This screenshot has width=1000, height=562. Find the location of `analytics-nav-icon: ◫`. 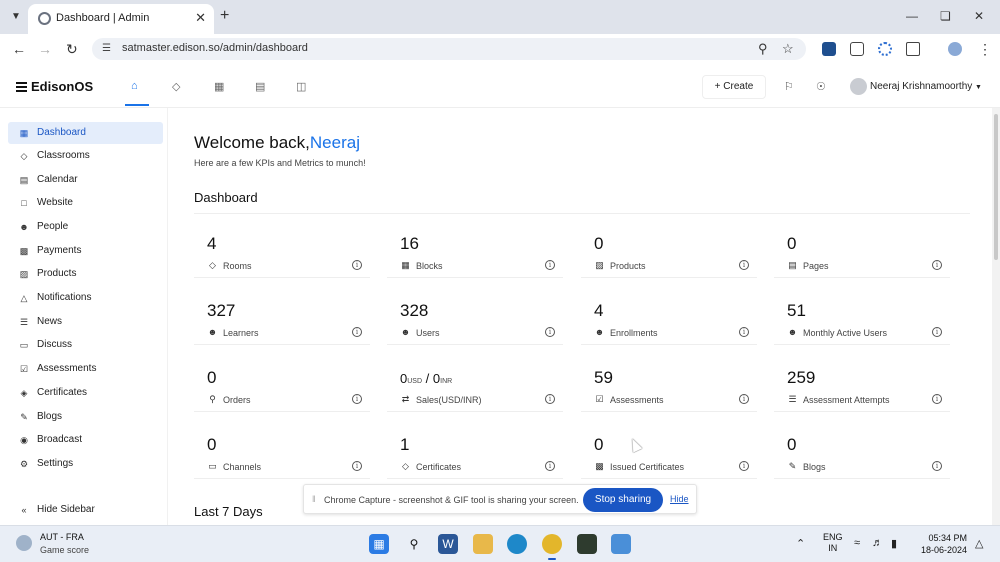

analytics-nav-icon: ◫ is located at coordinates (301, 86).